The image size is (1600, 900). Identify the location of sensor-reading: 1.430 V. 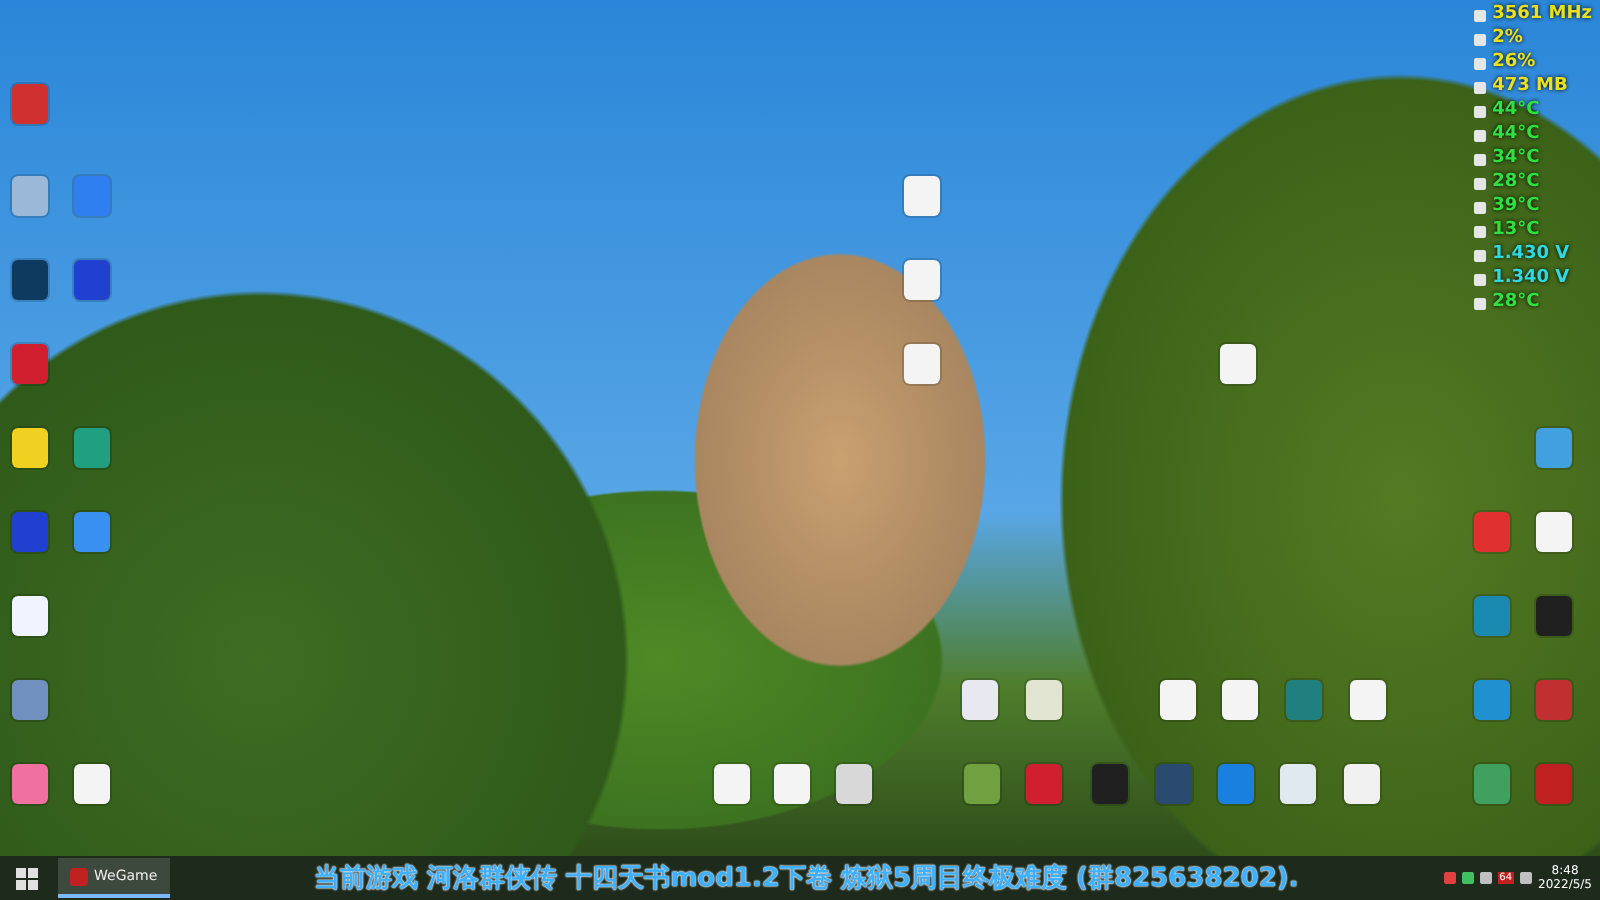
(1531, 255).